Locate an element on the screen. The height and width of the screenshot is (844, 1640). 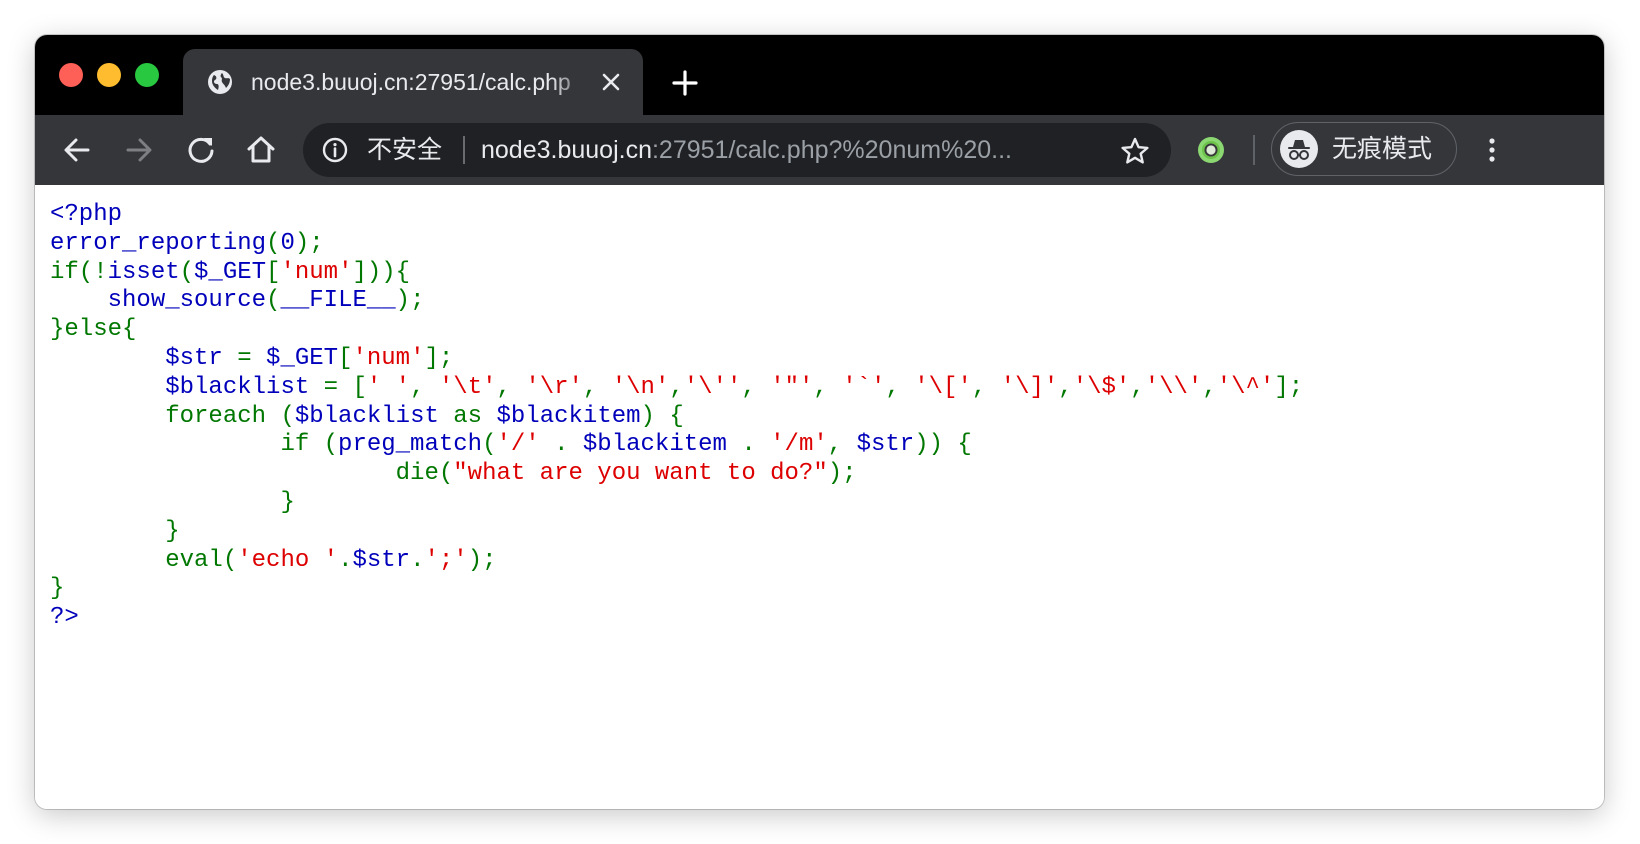
code-token: ';' is located at coordinates (446, 560).